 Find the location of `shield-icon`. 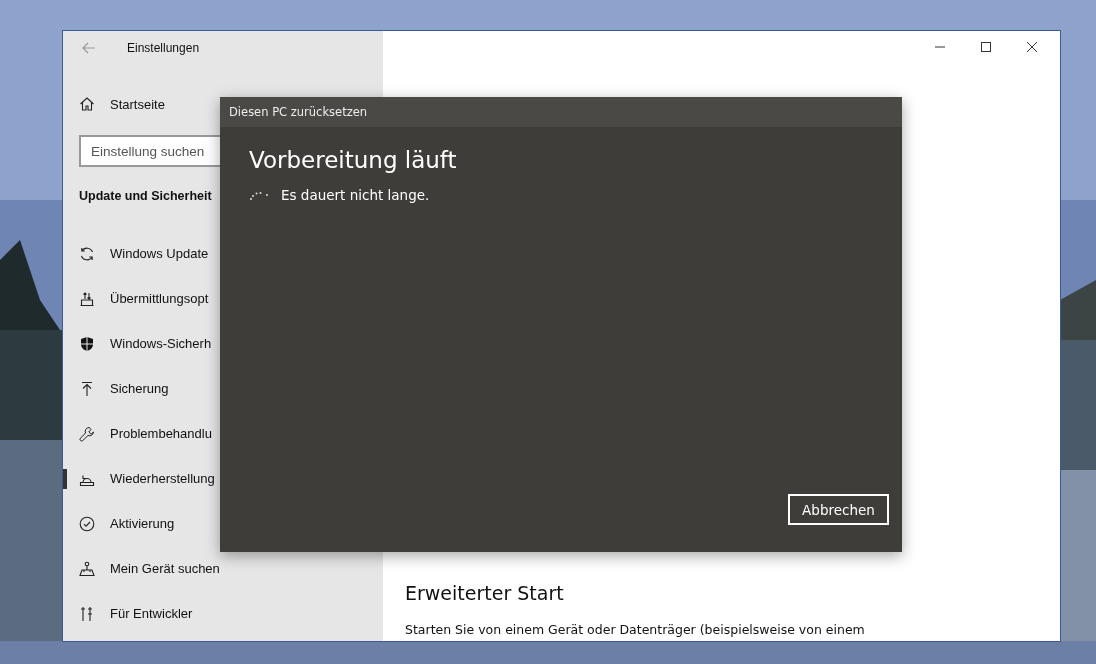

shield-icon is located at coordinates (87, 343).